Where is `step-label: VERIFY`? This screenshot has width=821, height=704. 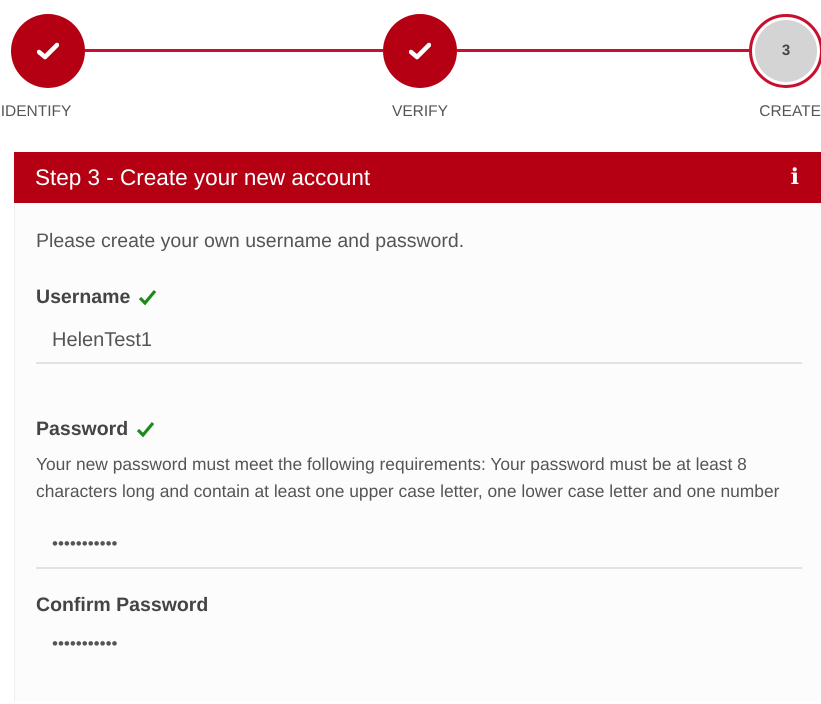 step-label: VERIFY is located at coordinates (420, 112).